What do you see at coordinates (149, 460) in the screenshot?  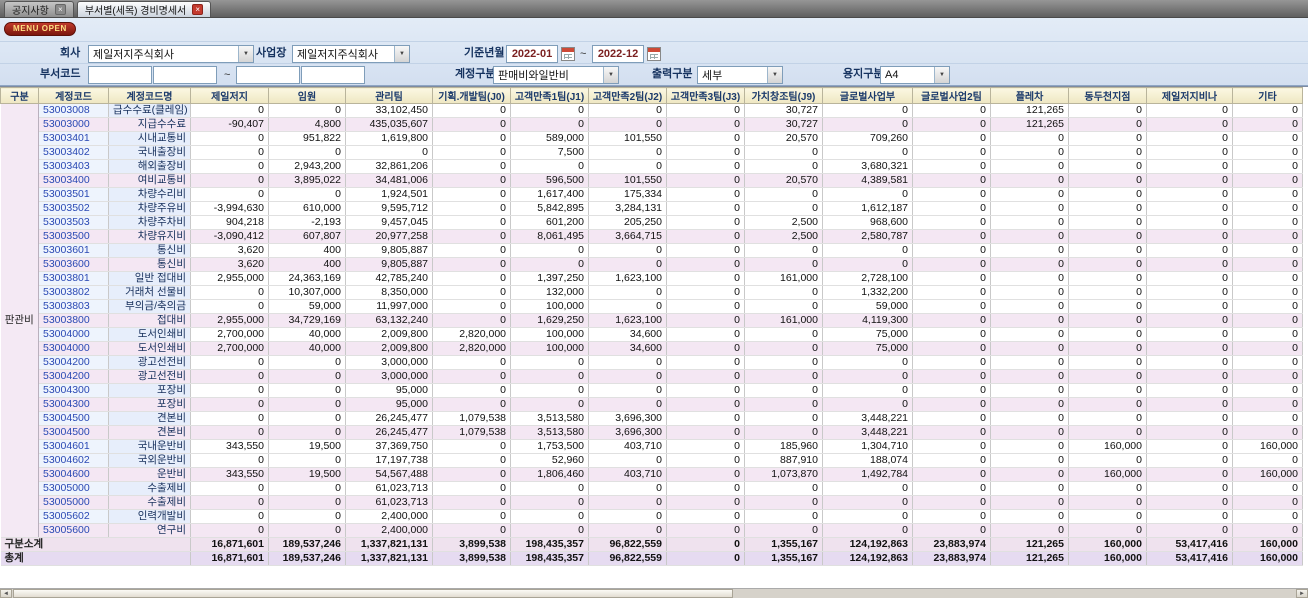 I see `account-name-cell: 국외운반비` at bounding box center [149, 460].